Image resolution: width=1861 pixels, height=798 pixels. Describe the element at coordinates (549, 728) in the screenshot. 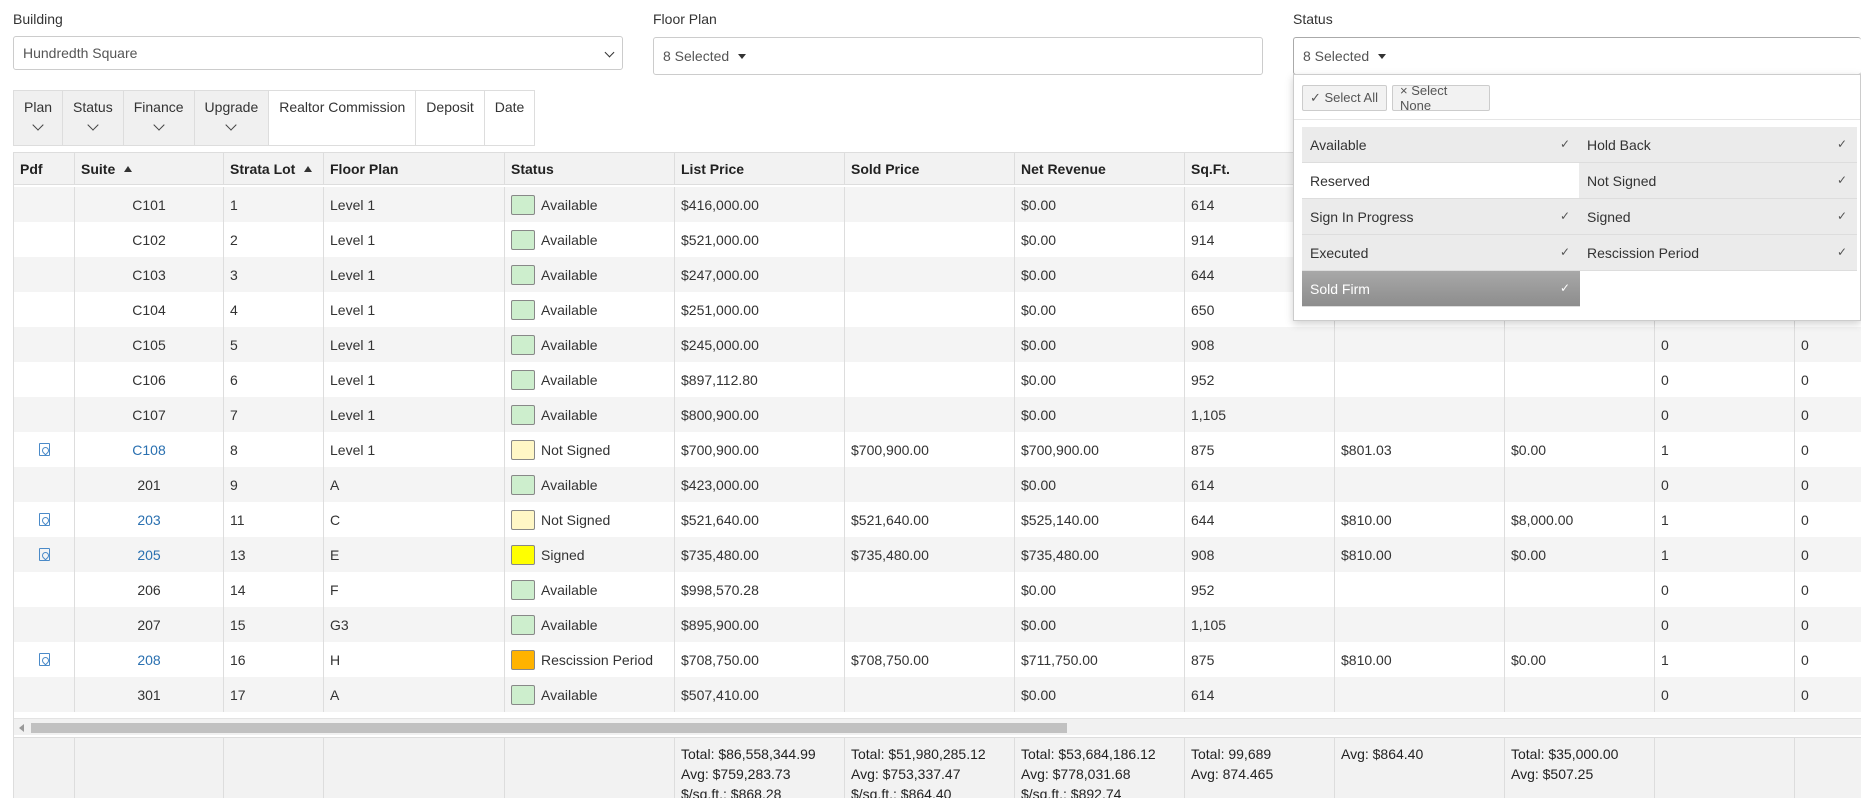

I see `scrollbar-thumb` at that location.